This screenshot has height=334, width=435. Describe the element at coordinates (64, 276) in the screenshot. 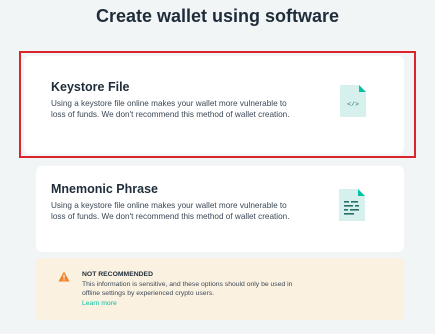

I see `warning-icon` at that location.